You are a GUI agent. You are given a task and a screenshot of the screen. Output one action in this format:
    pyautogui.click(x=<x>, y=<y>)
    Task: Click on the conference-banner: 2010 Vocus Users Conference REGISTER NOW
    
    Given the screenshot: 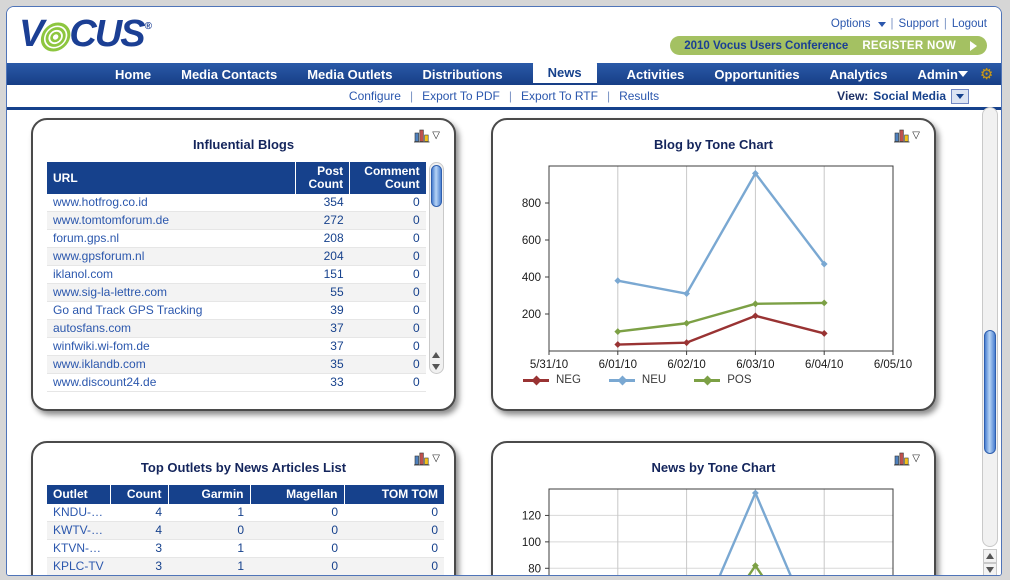 What is the action you would take?
    pyautogui.click(x=828, y=45)
    